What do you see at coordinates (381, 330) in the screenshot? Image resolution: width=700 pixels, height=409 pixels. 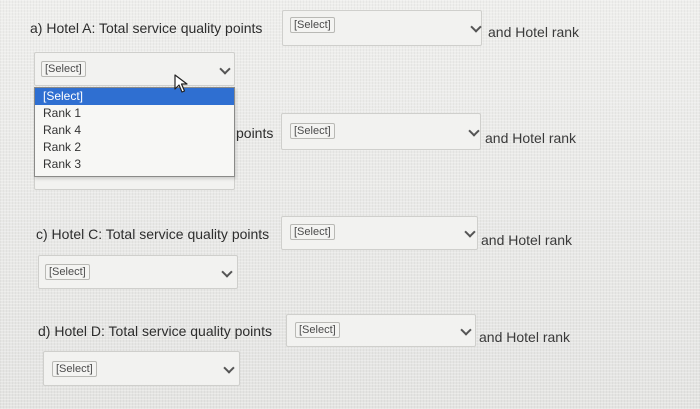 I see `hotel-d-points-select: [Select]` at bounding box center [381, 330].